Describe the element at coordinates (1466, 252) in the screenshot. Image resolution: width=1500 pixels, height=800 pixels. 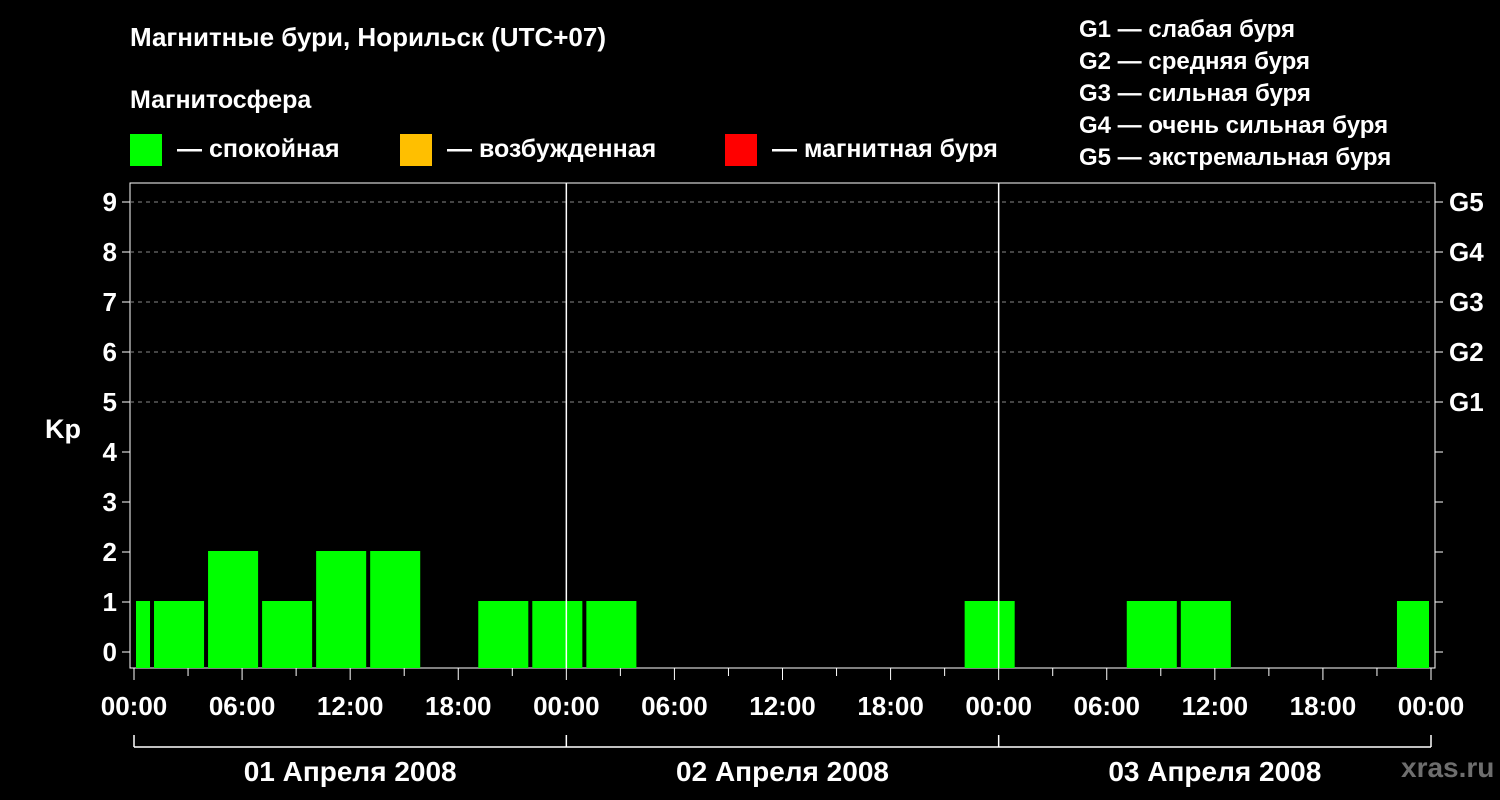
I see `g-scale-label: G4` at that location.